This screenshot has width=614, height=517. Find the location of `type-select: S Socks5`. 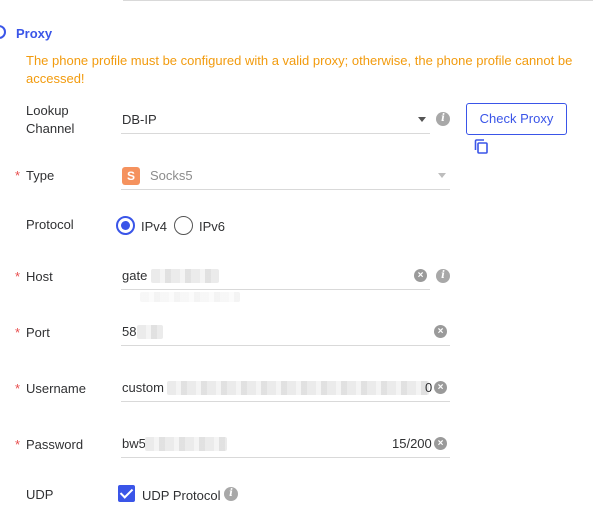

type-select: S Socks5 is located at coordinates (285, 176).